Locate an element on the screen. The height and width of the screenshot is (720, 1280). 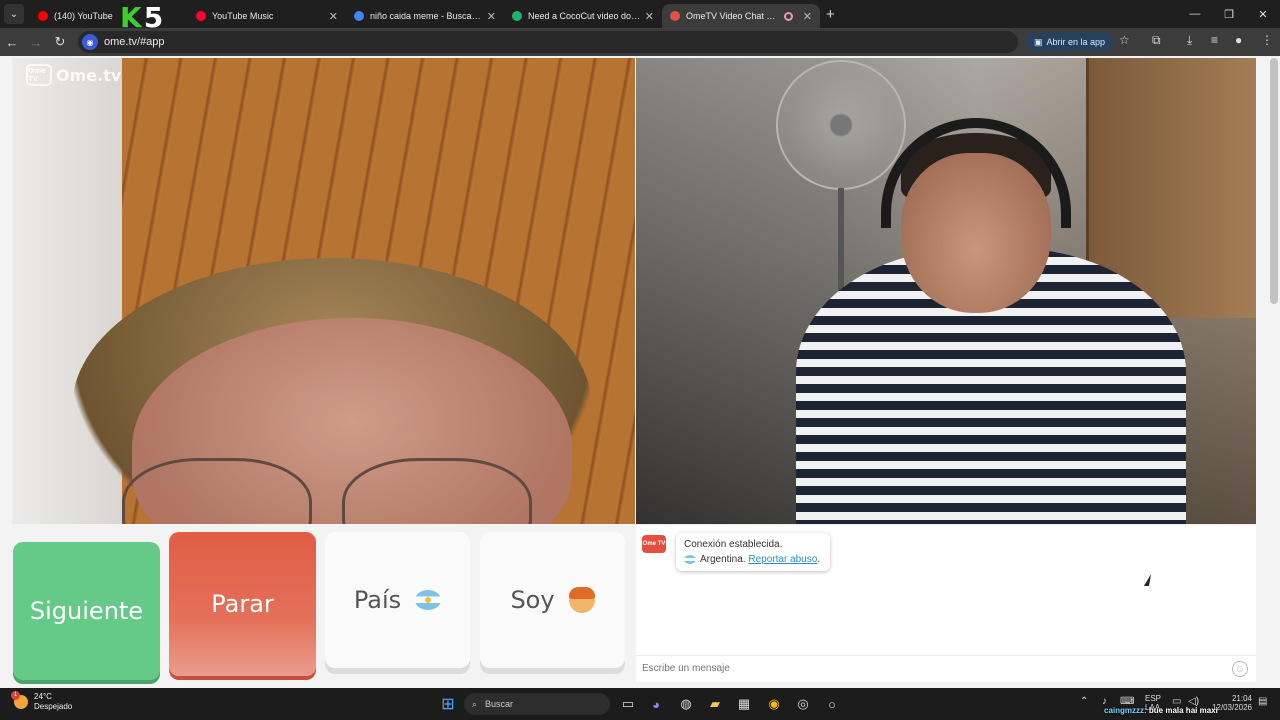
open-in-app-button: ▣ Abrir en la app is located at coordinates (1070, 42).